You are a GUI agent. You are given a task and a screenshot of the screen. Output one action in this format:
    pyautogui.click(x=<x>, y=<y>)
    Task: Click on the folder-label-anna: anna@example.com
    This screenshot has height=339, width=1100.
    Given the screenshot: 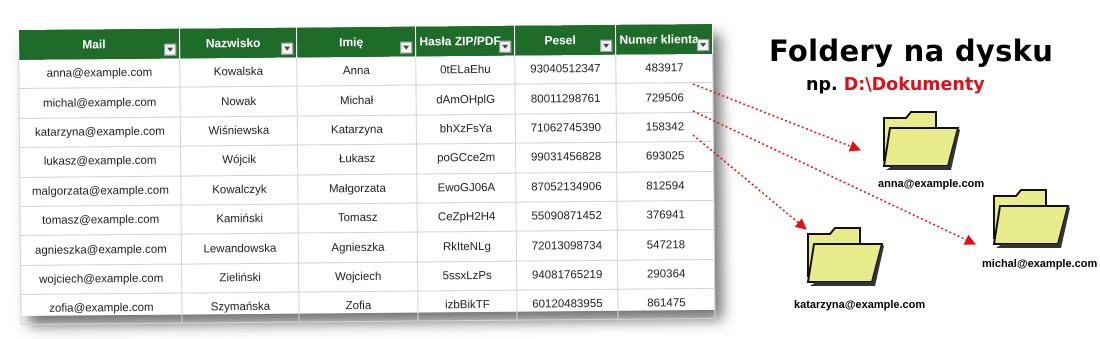 What is the action you would take?
    pyautogui.click(x=931, y=184)
    